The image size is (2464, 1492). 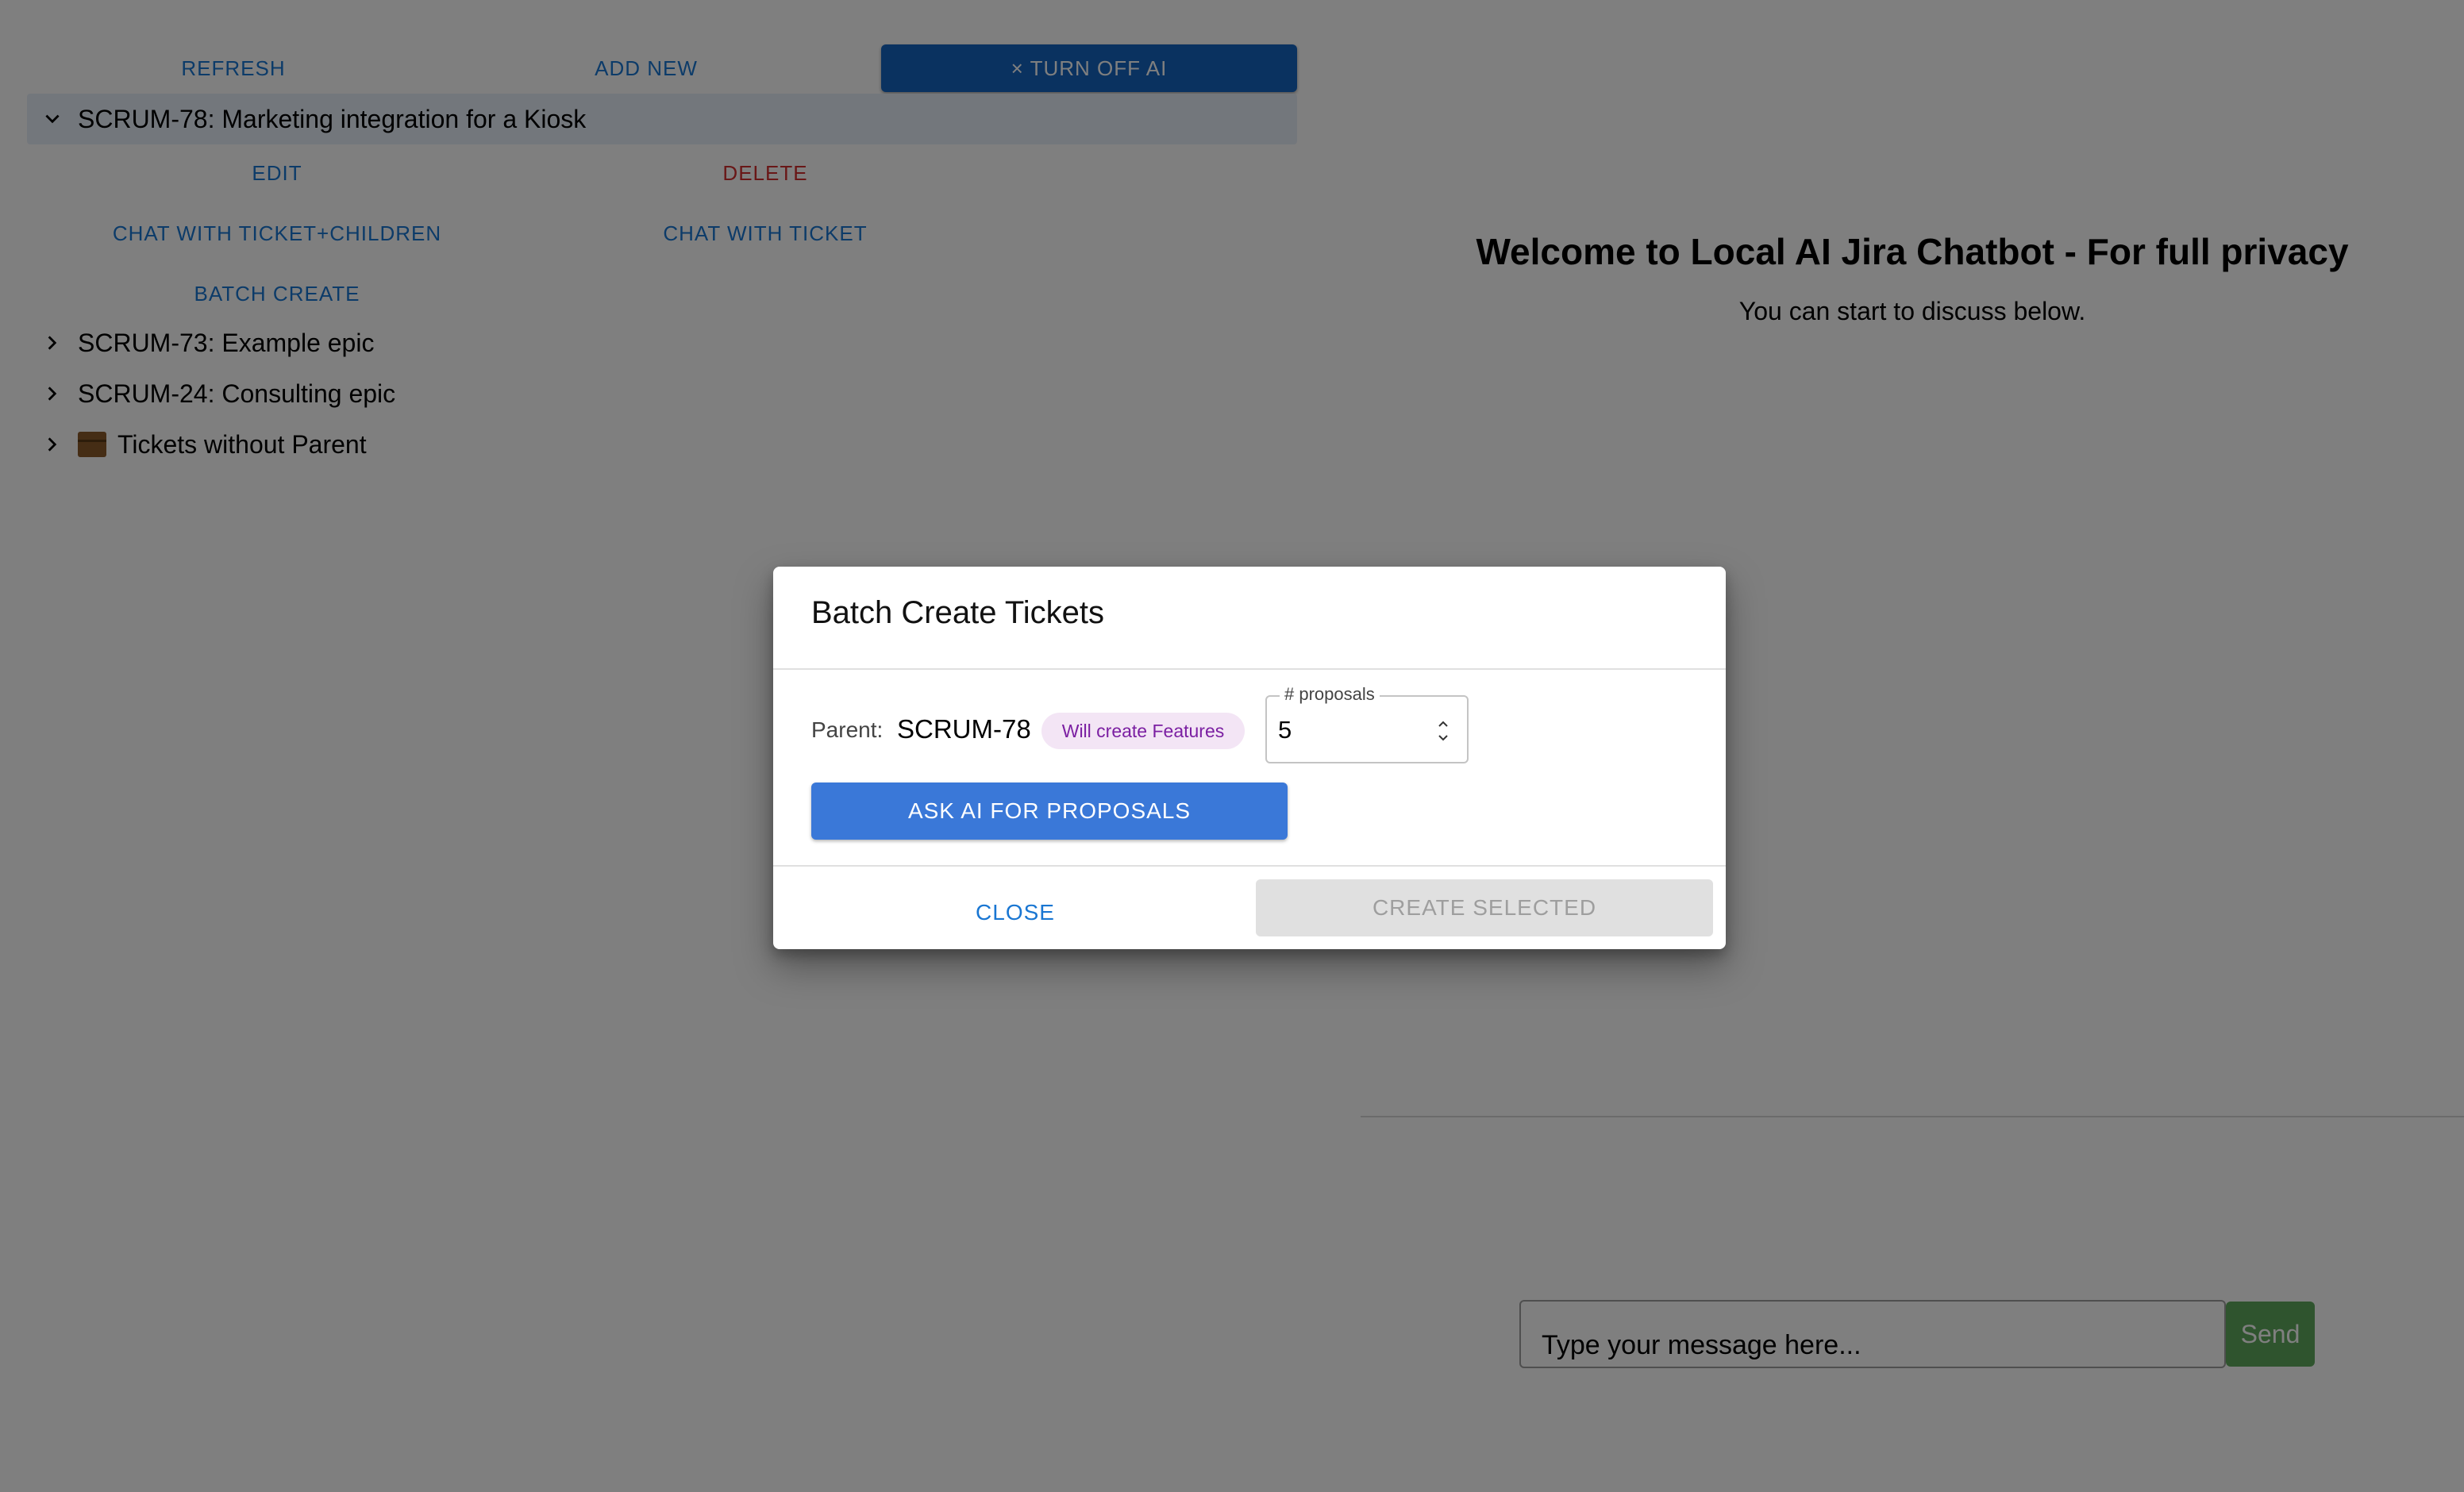 What do you see at coordinates (1484, 907) in the screenshot?
I see `create-selected-button: CREATE SELECTED` at bounding box center [1484, 907].